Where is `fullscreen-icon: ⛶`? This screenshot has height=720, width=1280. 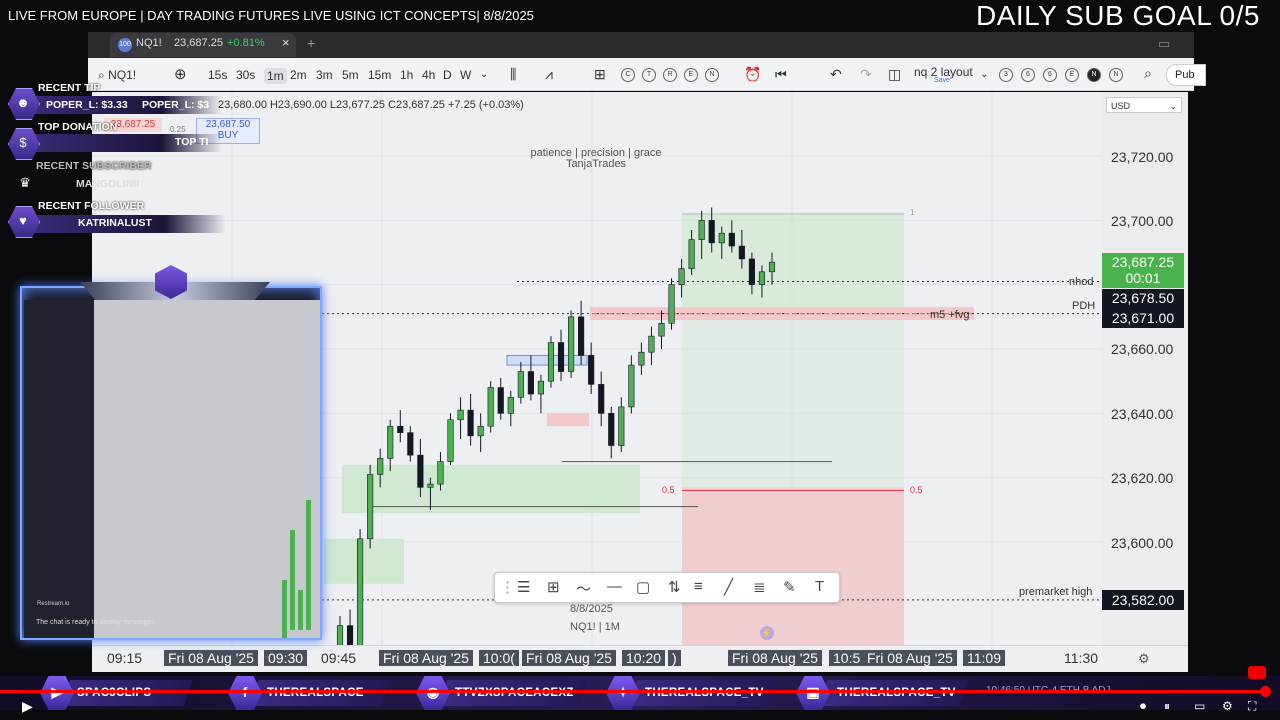 fullscreen-icon: ⛶ is located at coordinates (1252, 706).